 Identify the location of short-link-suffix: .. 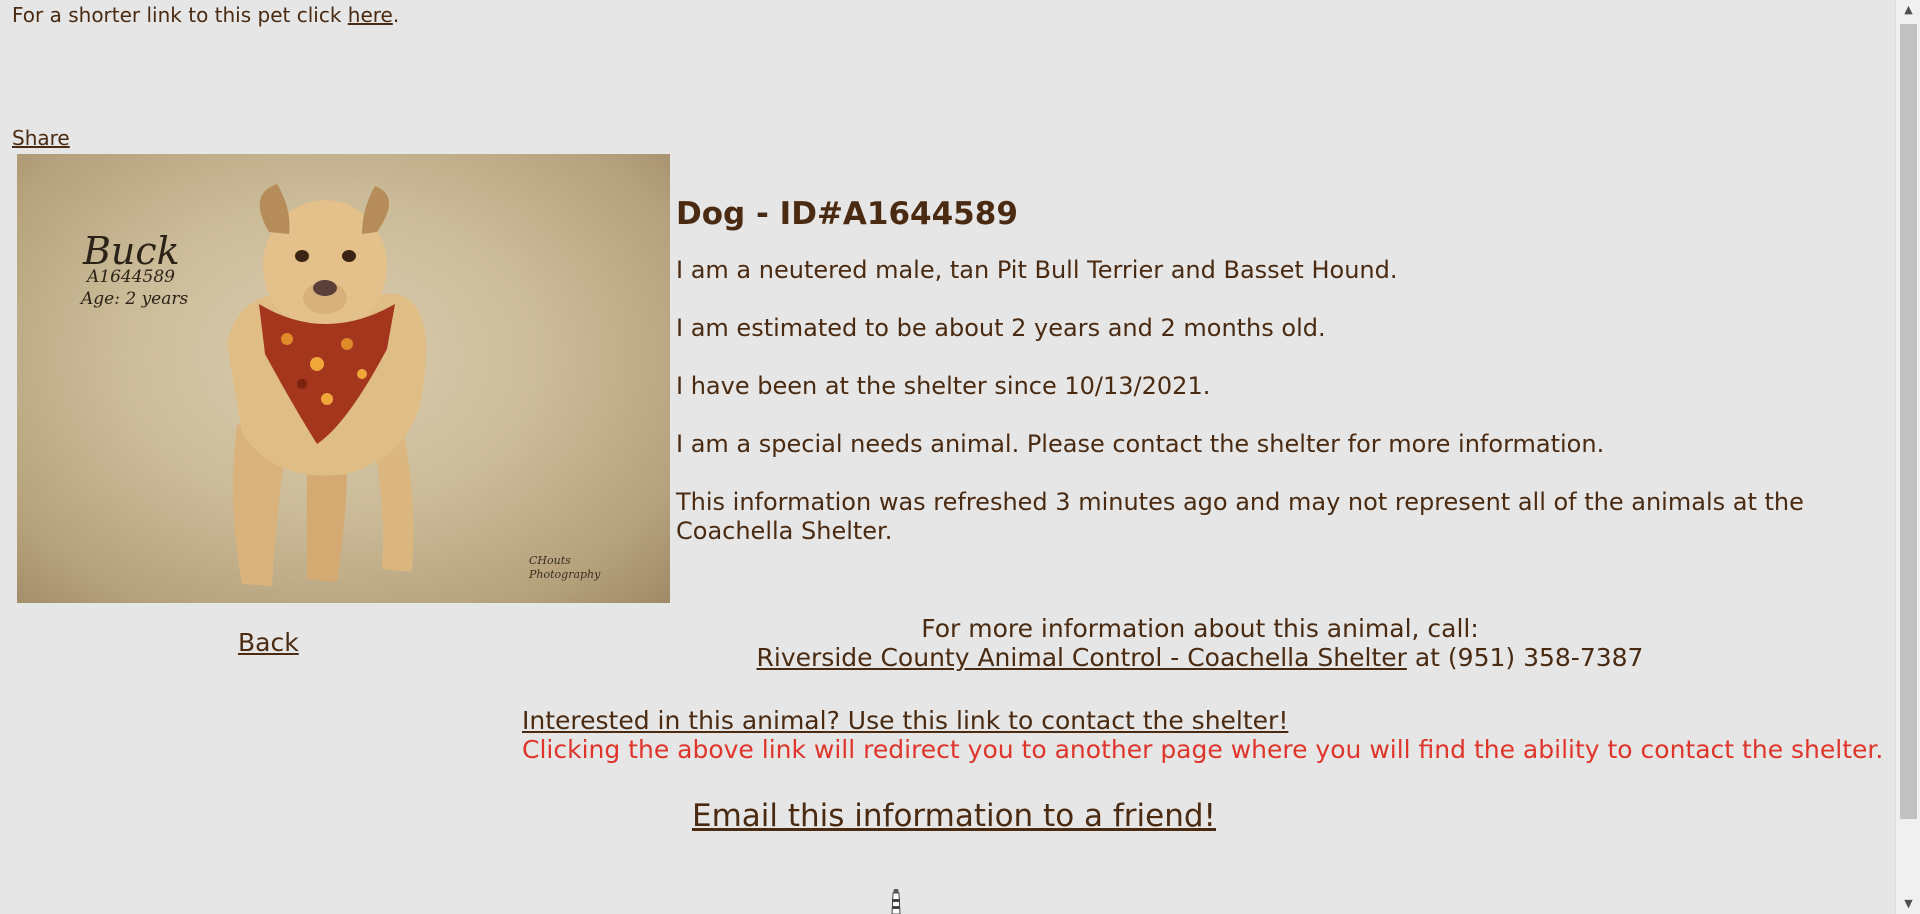
(396, 15).